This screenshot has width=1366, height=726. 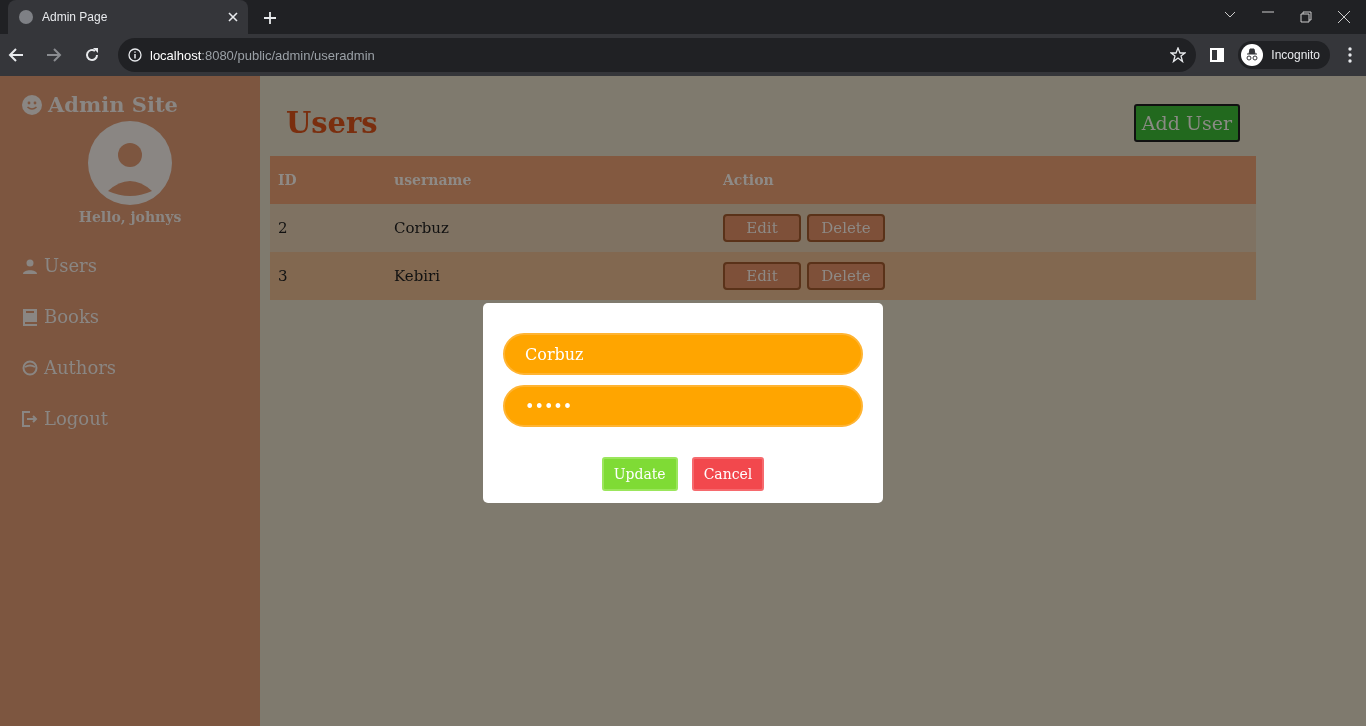 What do you see at coordinates (1178, 55) in the screenshot?
I see `star-icon` at bounding box center [1178, 55].